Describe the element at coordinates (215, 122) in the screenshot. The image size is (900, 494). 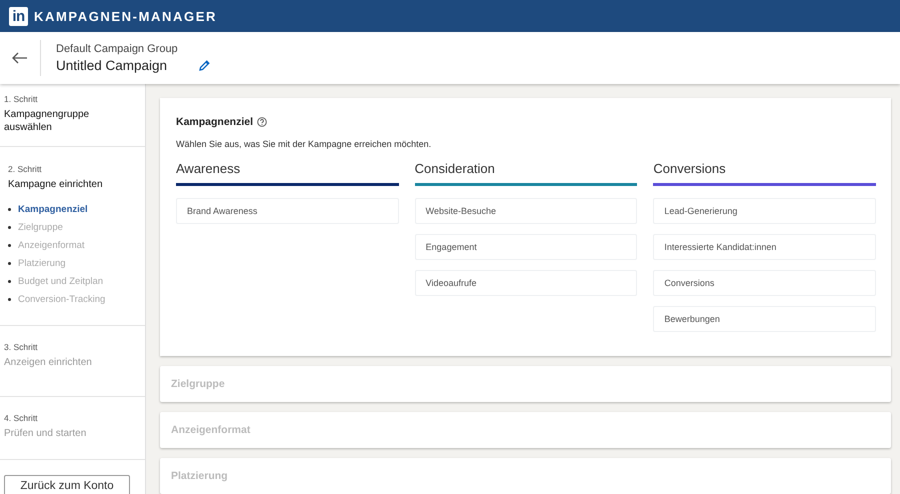
I see `section-title: Kampagnenziel` at that location.